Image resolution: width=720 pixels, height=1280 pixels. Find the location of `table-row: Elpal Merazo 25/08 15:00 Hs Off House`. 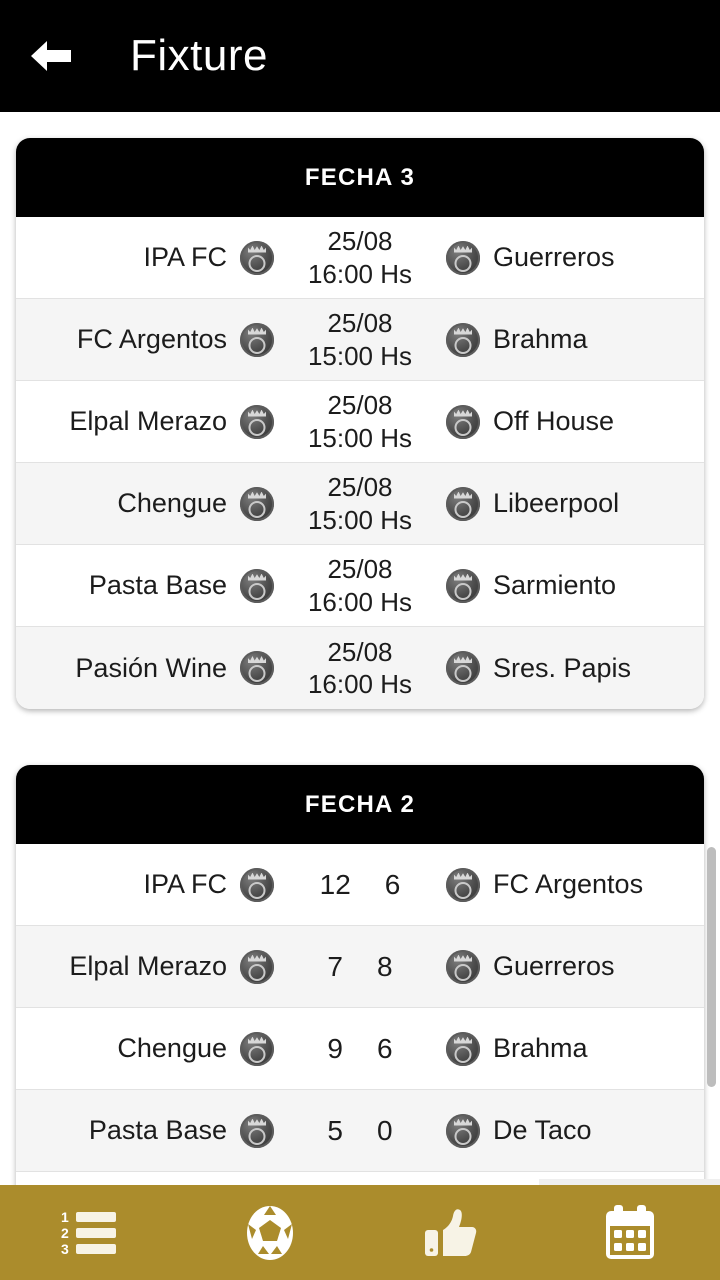

table-row: Elpal Merazo 25/08 15:00 Hs Off House is located at coordinates (360, 422).